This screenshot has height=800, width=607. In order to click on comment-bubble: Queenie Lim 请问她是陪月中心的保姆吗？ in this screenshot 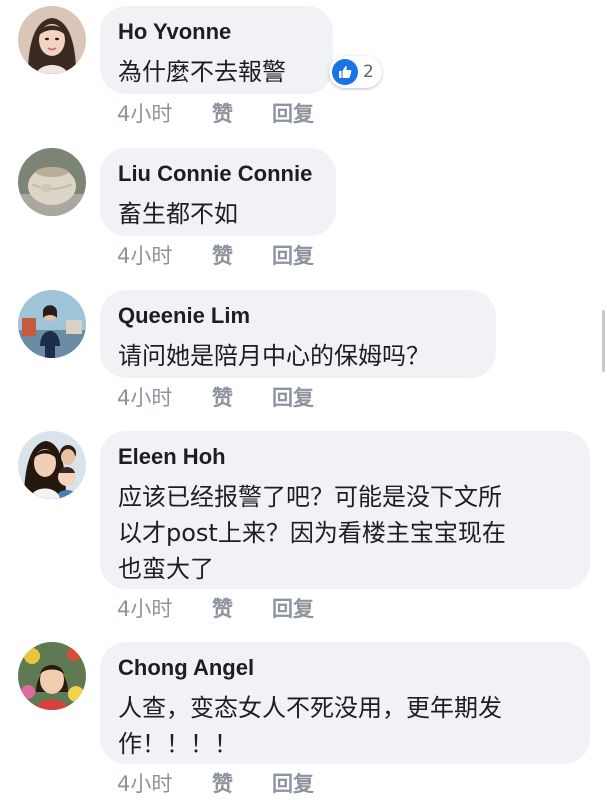, I will do `click(298, 334)`.